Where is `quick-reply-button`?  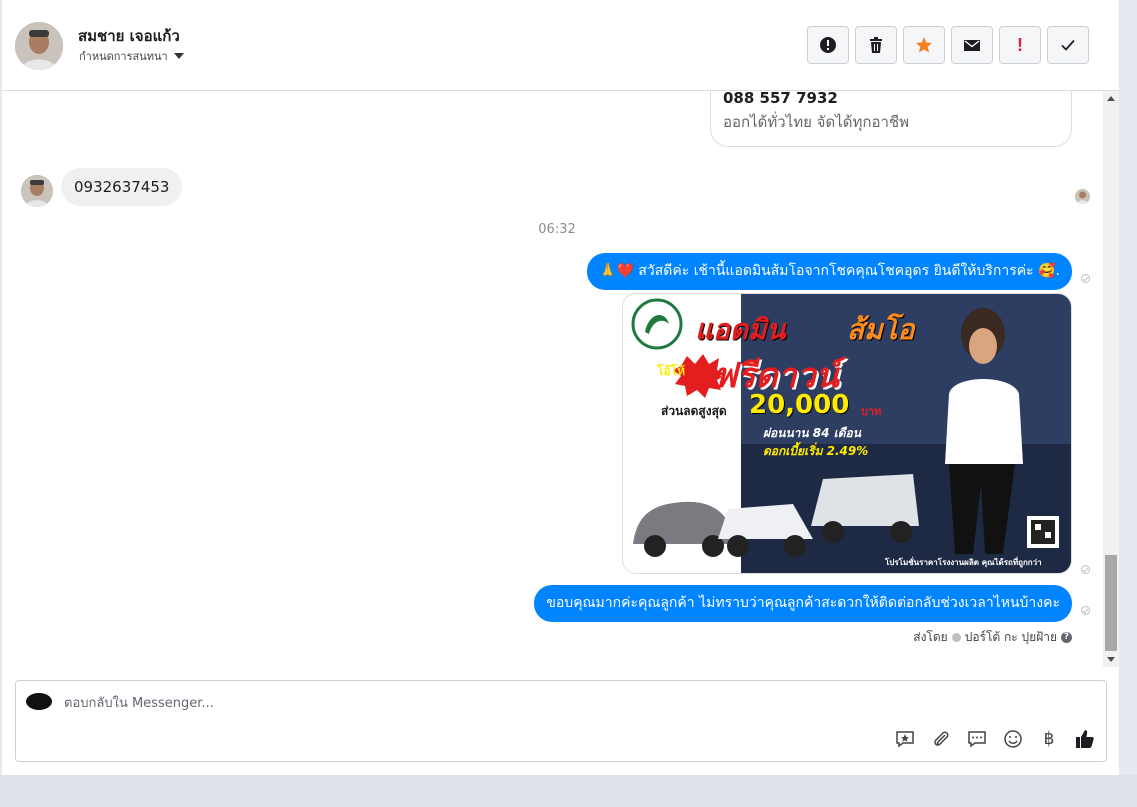
quick-reply-button is located at coordinates (977, 739).